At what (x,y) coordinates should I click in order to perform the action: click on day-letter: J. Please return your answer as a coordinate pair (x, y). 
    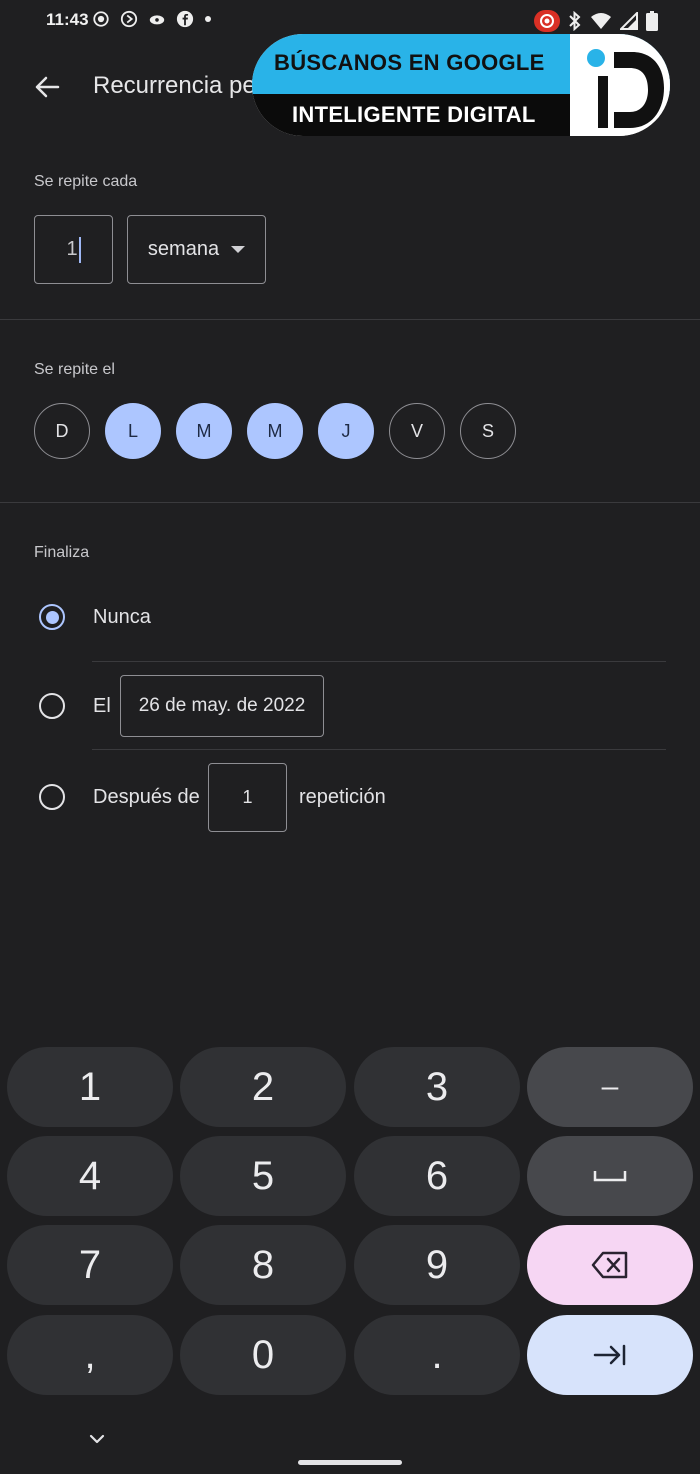
    Looking at the image, I should click on (346, 430).